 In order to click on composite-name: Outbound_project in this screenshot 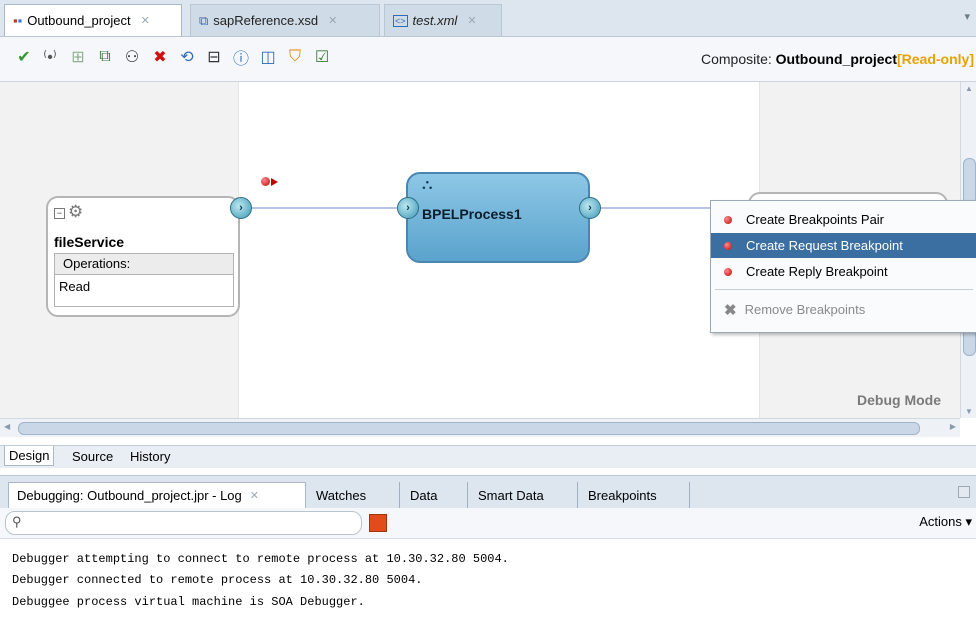, I will do `click(836, 59)`.